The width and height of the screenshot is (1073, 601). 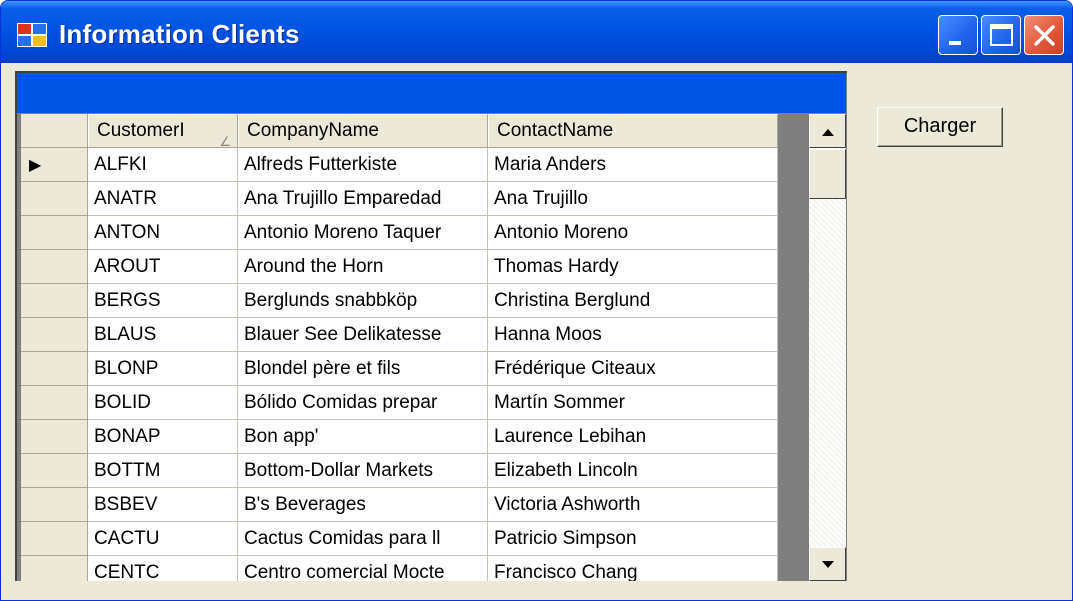 What do you see at coordinates (163, 471) in the screenshot?
I see `table-cell: BOTTM` at bounding box center [163, 471].